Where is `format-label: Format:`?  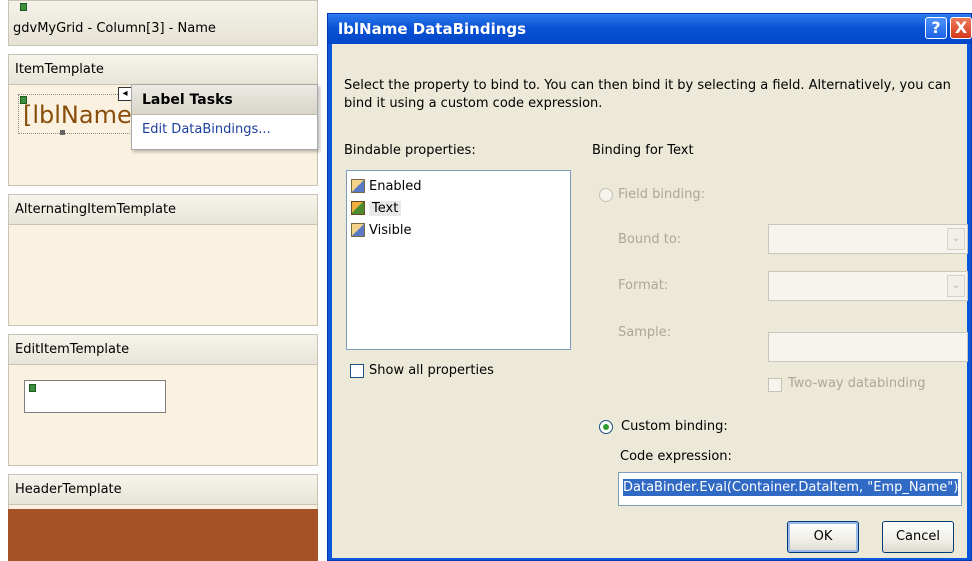 format-label: Format: is located at coordinates (643, 285).